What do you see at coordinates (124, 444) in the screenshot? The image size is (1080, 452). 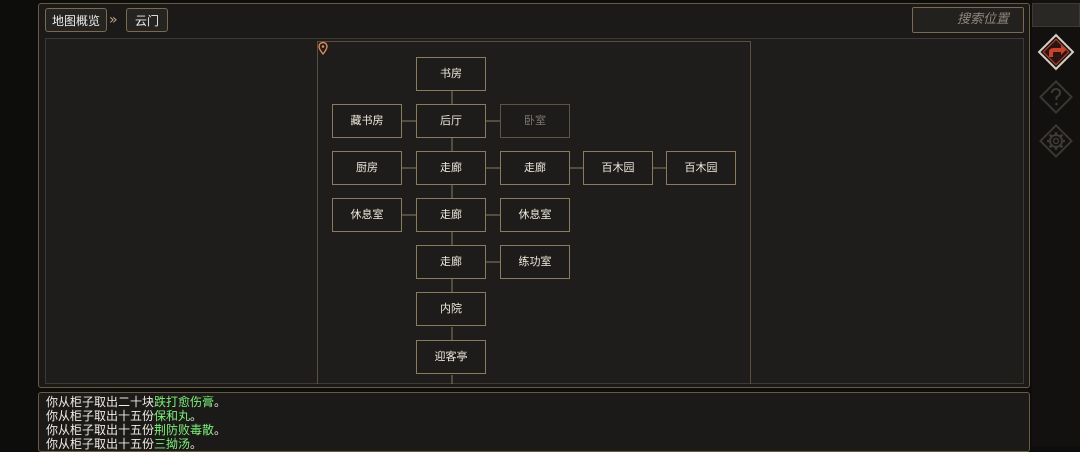 I see `log-line: 你从柜子取出十五份三拗汤。` at bounding box center [124, 444].